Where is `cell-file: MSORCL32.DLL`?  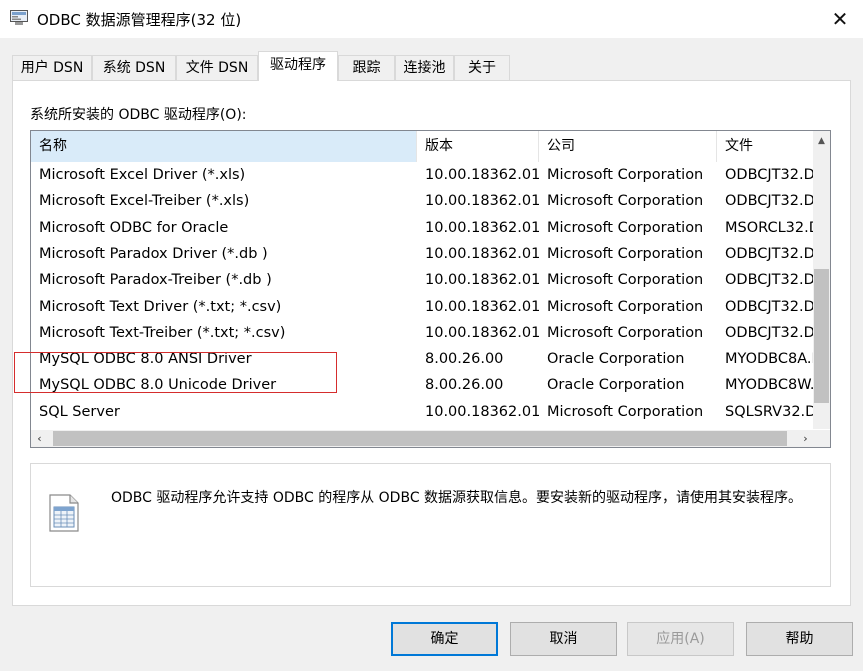 cell-file: MSORCL32.DLL is located at coordinates (769, 227).